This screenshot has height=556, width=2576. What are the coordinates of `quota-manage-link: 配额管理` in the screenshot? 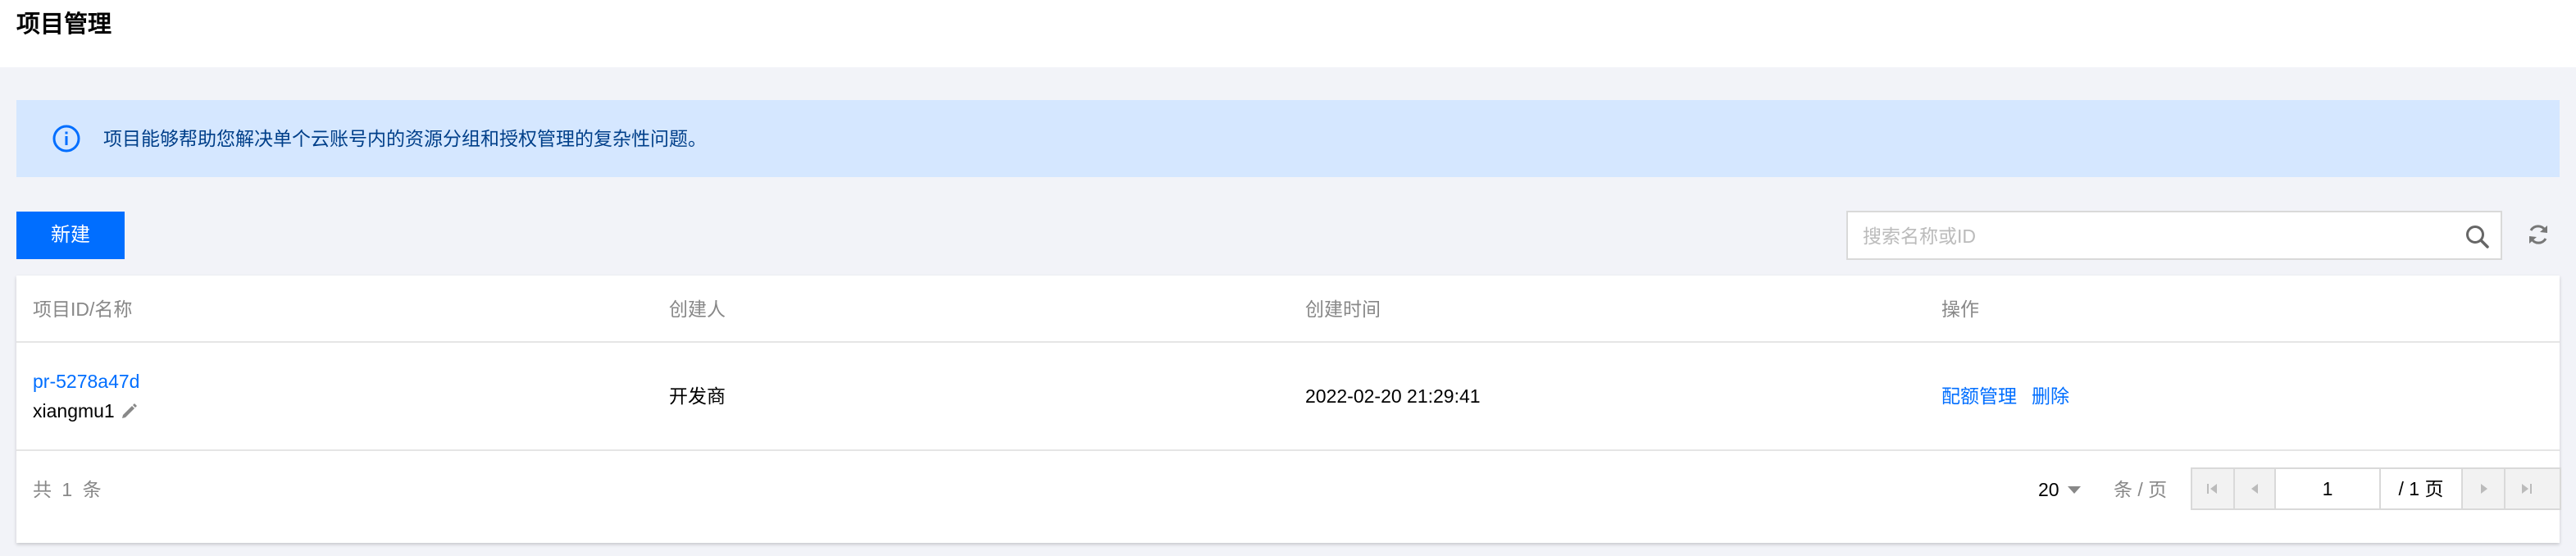 It's located at (1979, 396).